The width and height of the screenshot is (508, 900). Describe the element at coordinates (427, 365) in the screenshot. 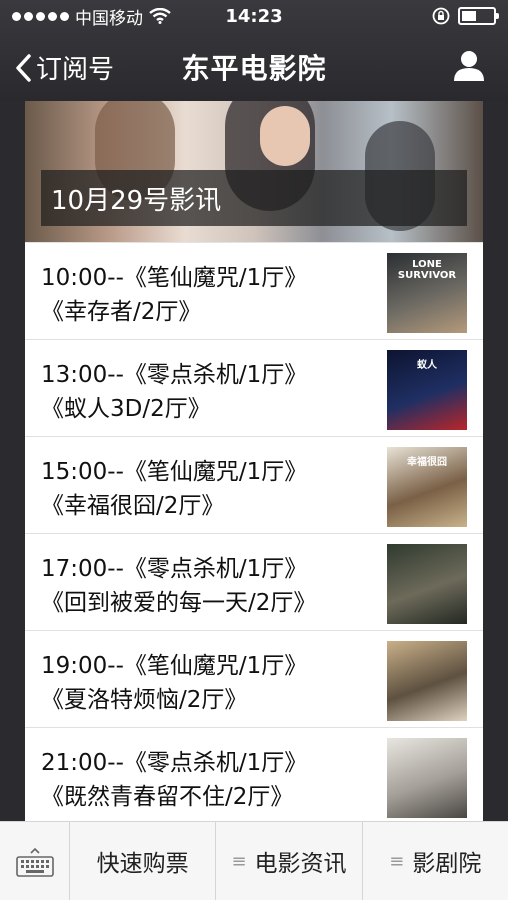

I see `poster-title: 蚁人` at that location.